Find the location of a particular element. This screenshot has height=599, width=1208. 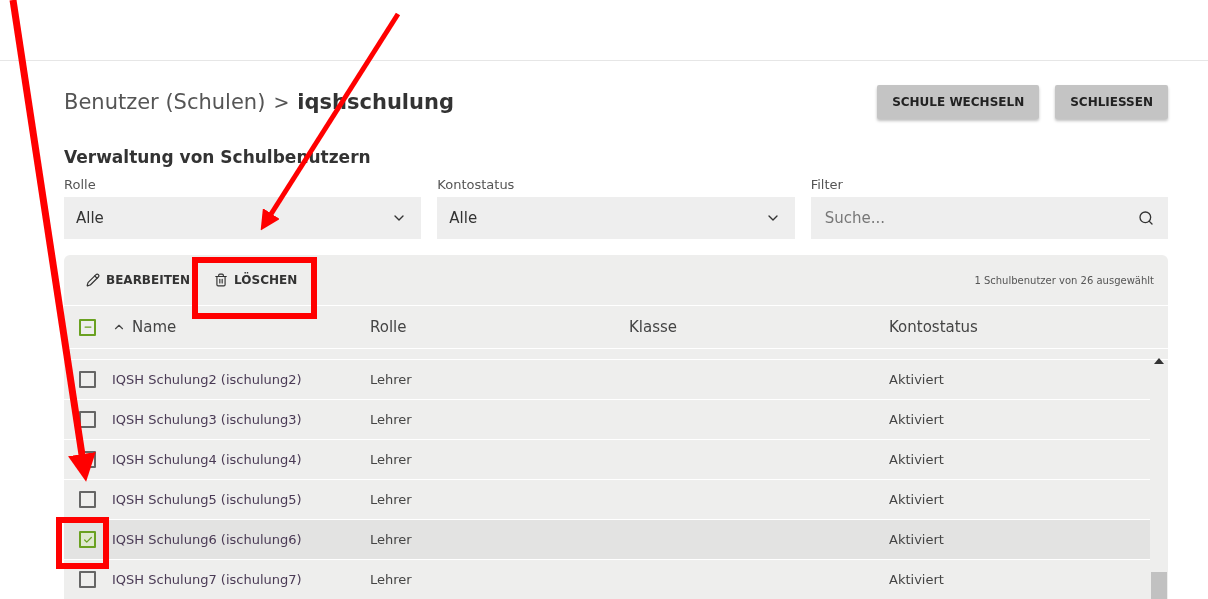

column-header: Rolle is located at coordinates (388, 327).